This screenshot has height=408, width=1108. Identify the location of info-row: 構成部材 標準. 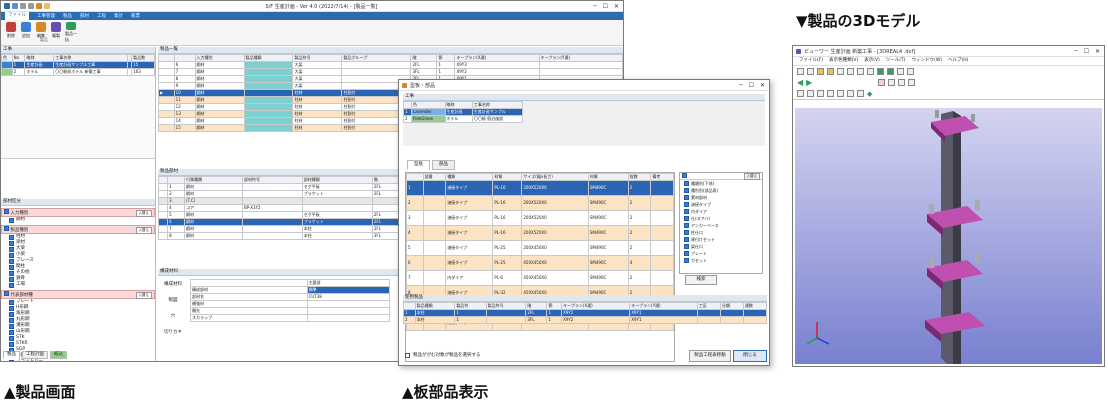
(290, 290).